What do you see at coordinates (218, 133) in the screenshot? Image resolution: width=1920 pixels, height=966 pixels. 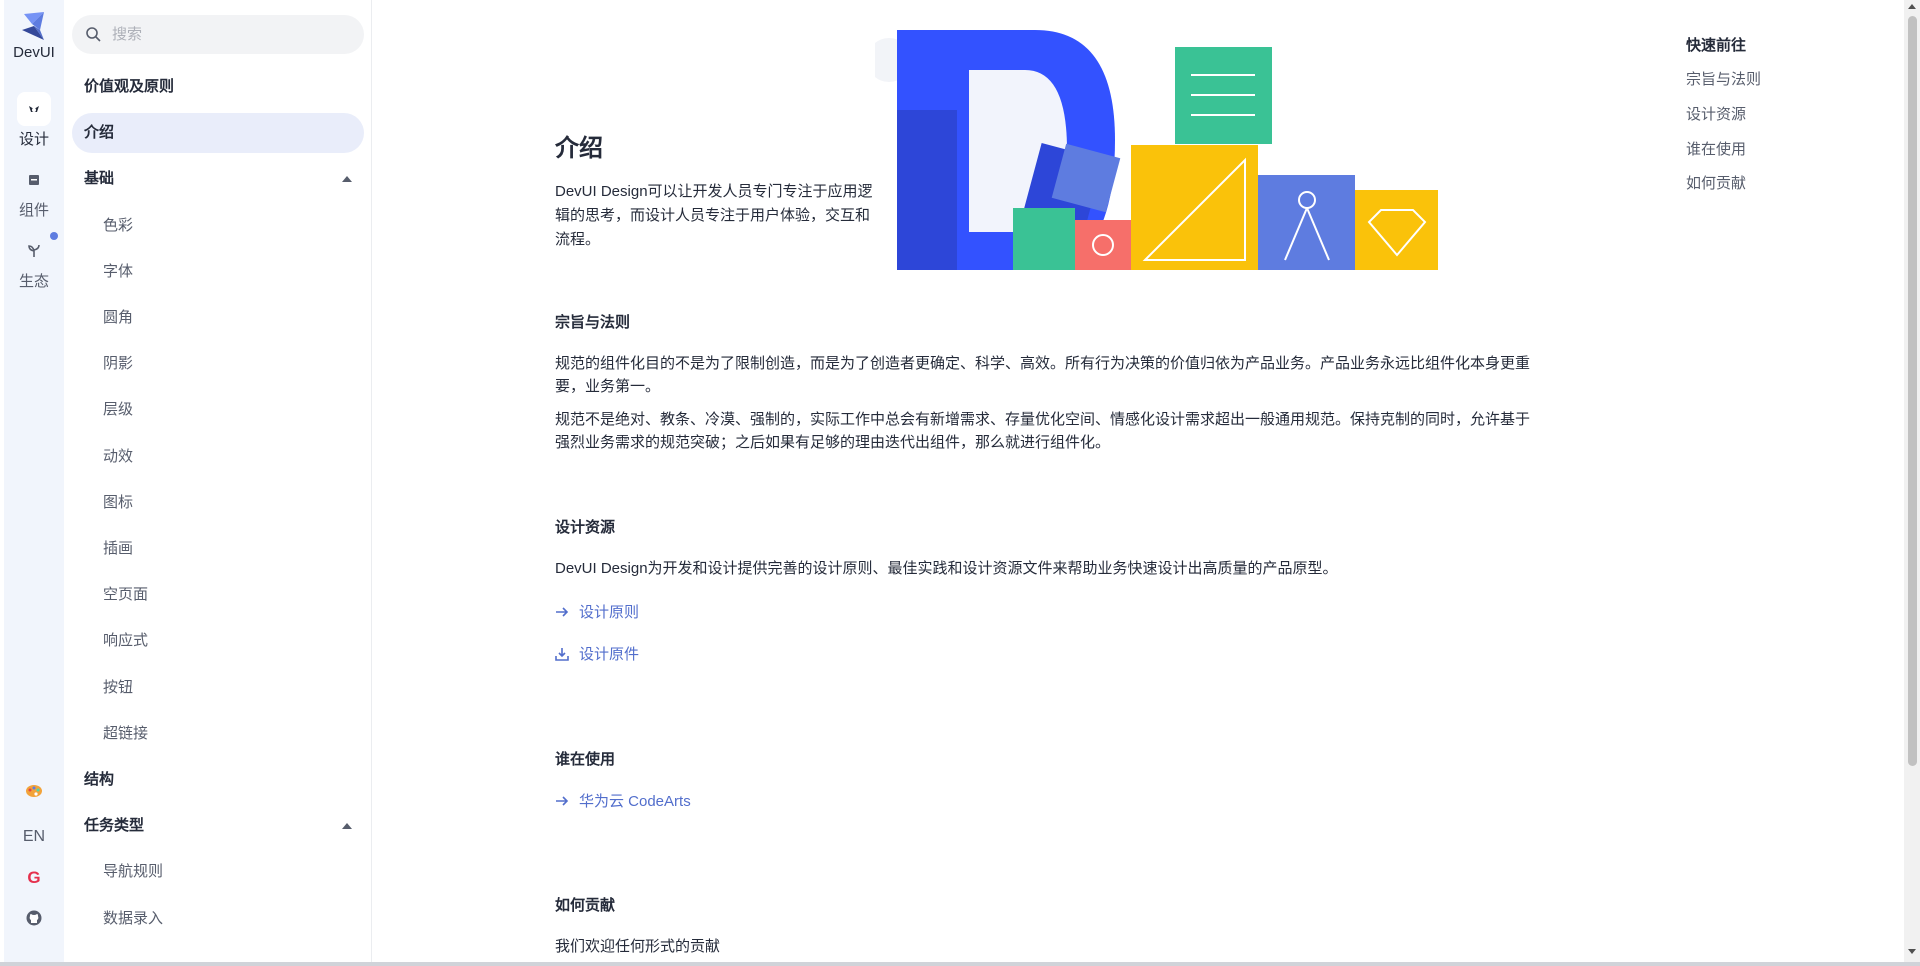 I see `sidebar-item: 介绍` at bounding box center [218, 133].